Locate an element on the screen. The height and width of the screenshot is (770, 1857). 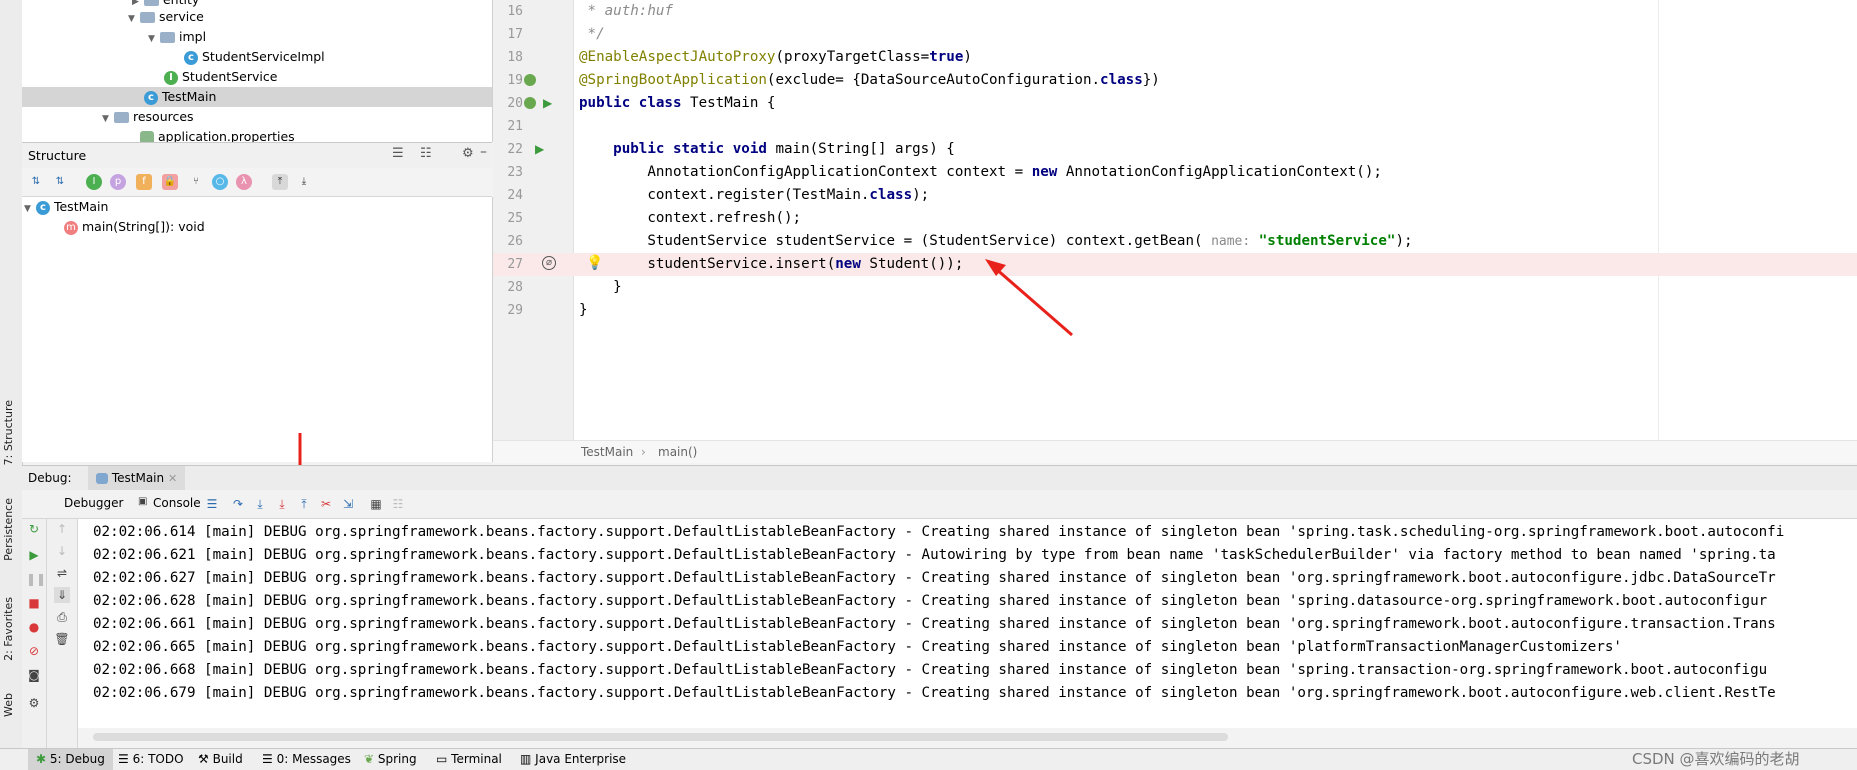
debug-session-tab: TestMain ✕ is located at coordinates (137, 479).